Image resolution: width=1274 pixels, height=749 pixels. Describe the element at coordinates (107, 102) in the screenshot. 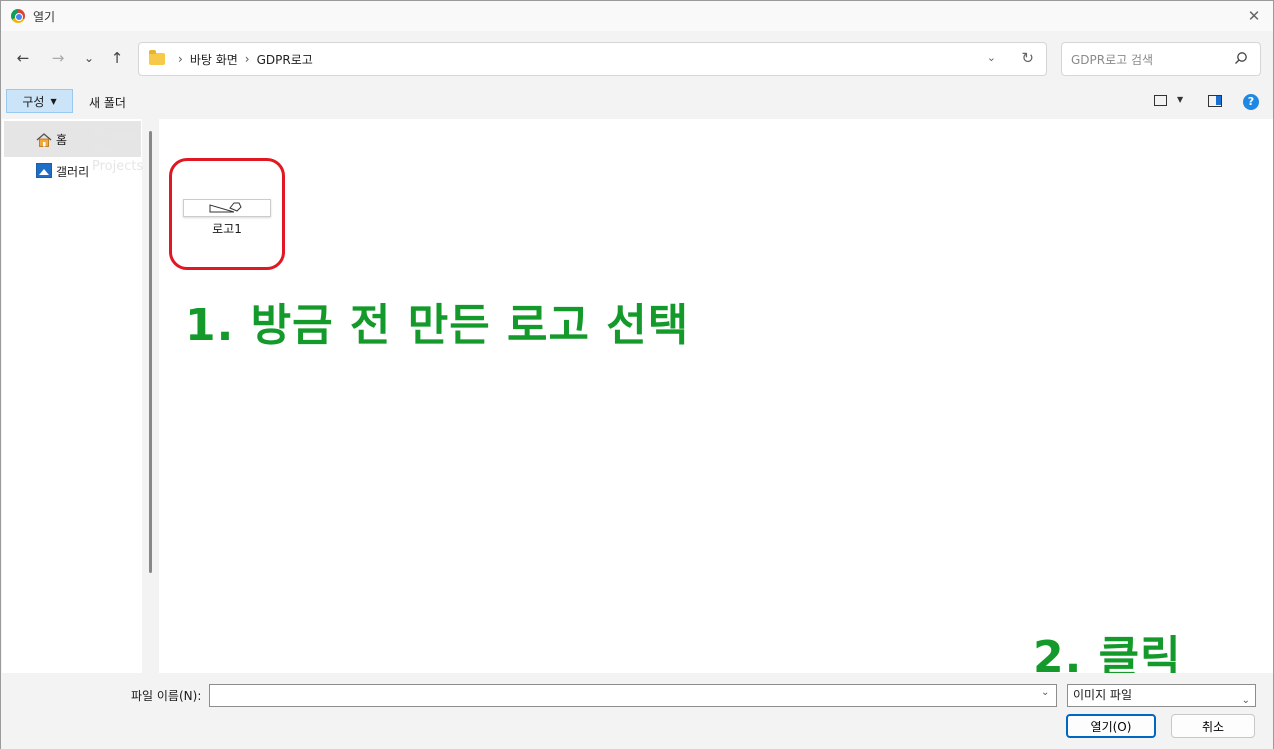

I see `new-folder-button: 새 폴더` at that location.